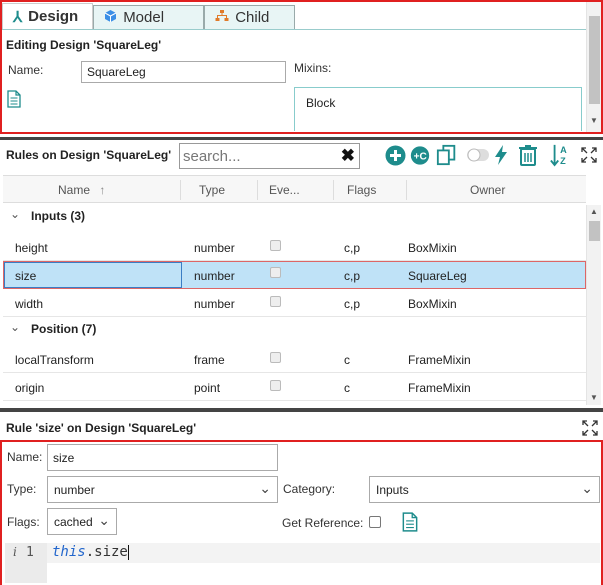 The width and height of the screenshot is (603, 585). Describe the element at coordinates (484, 489) in the screenshot. I see `category-select: Inputs ⌄` at that location.